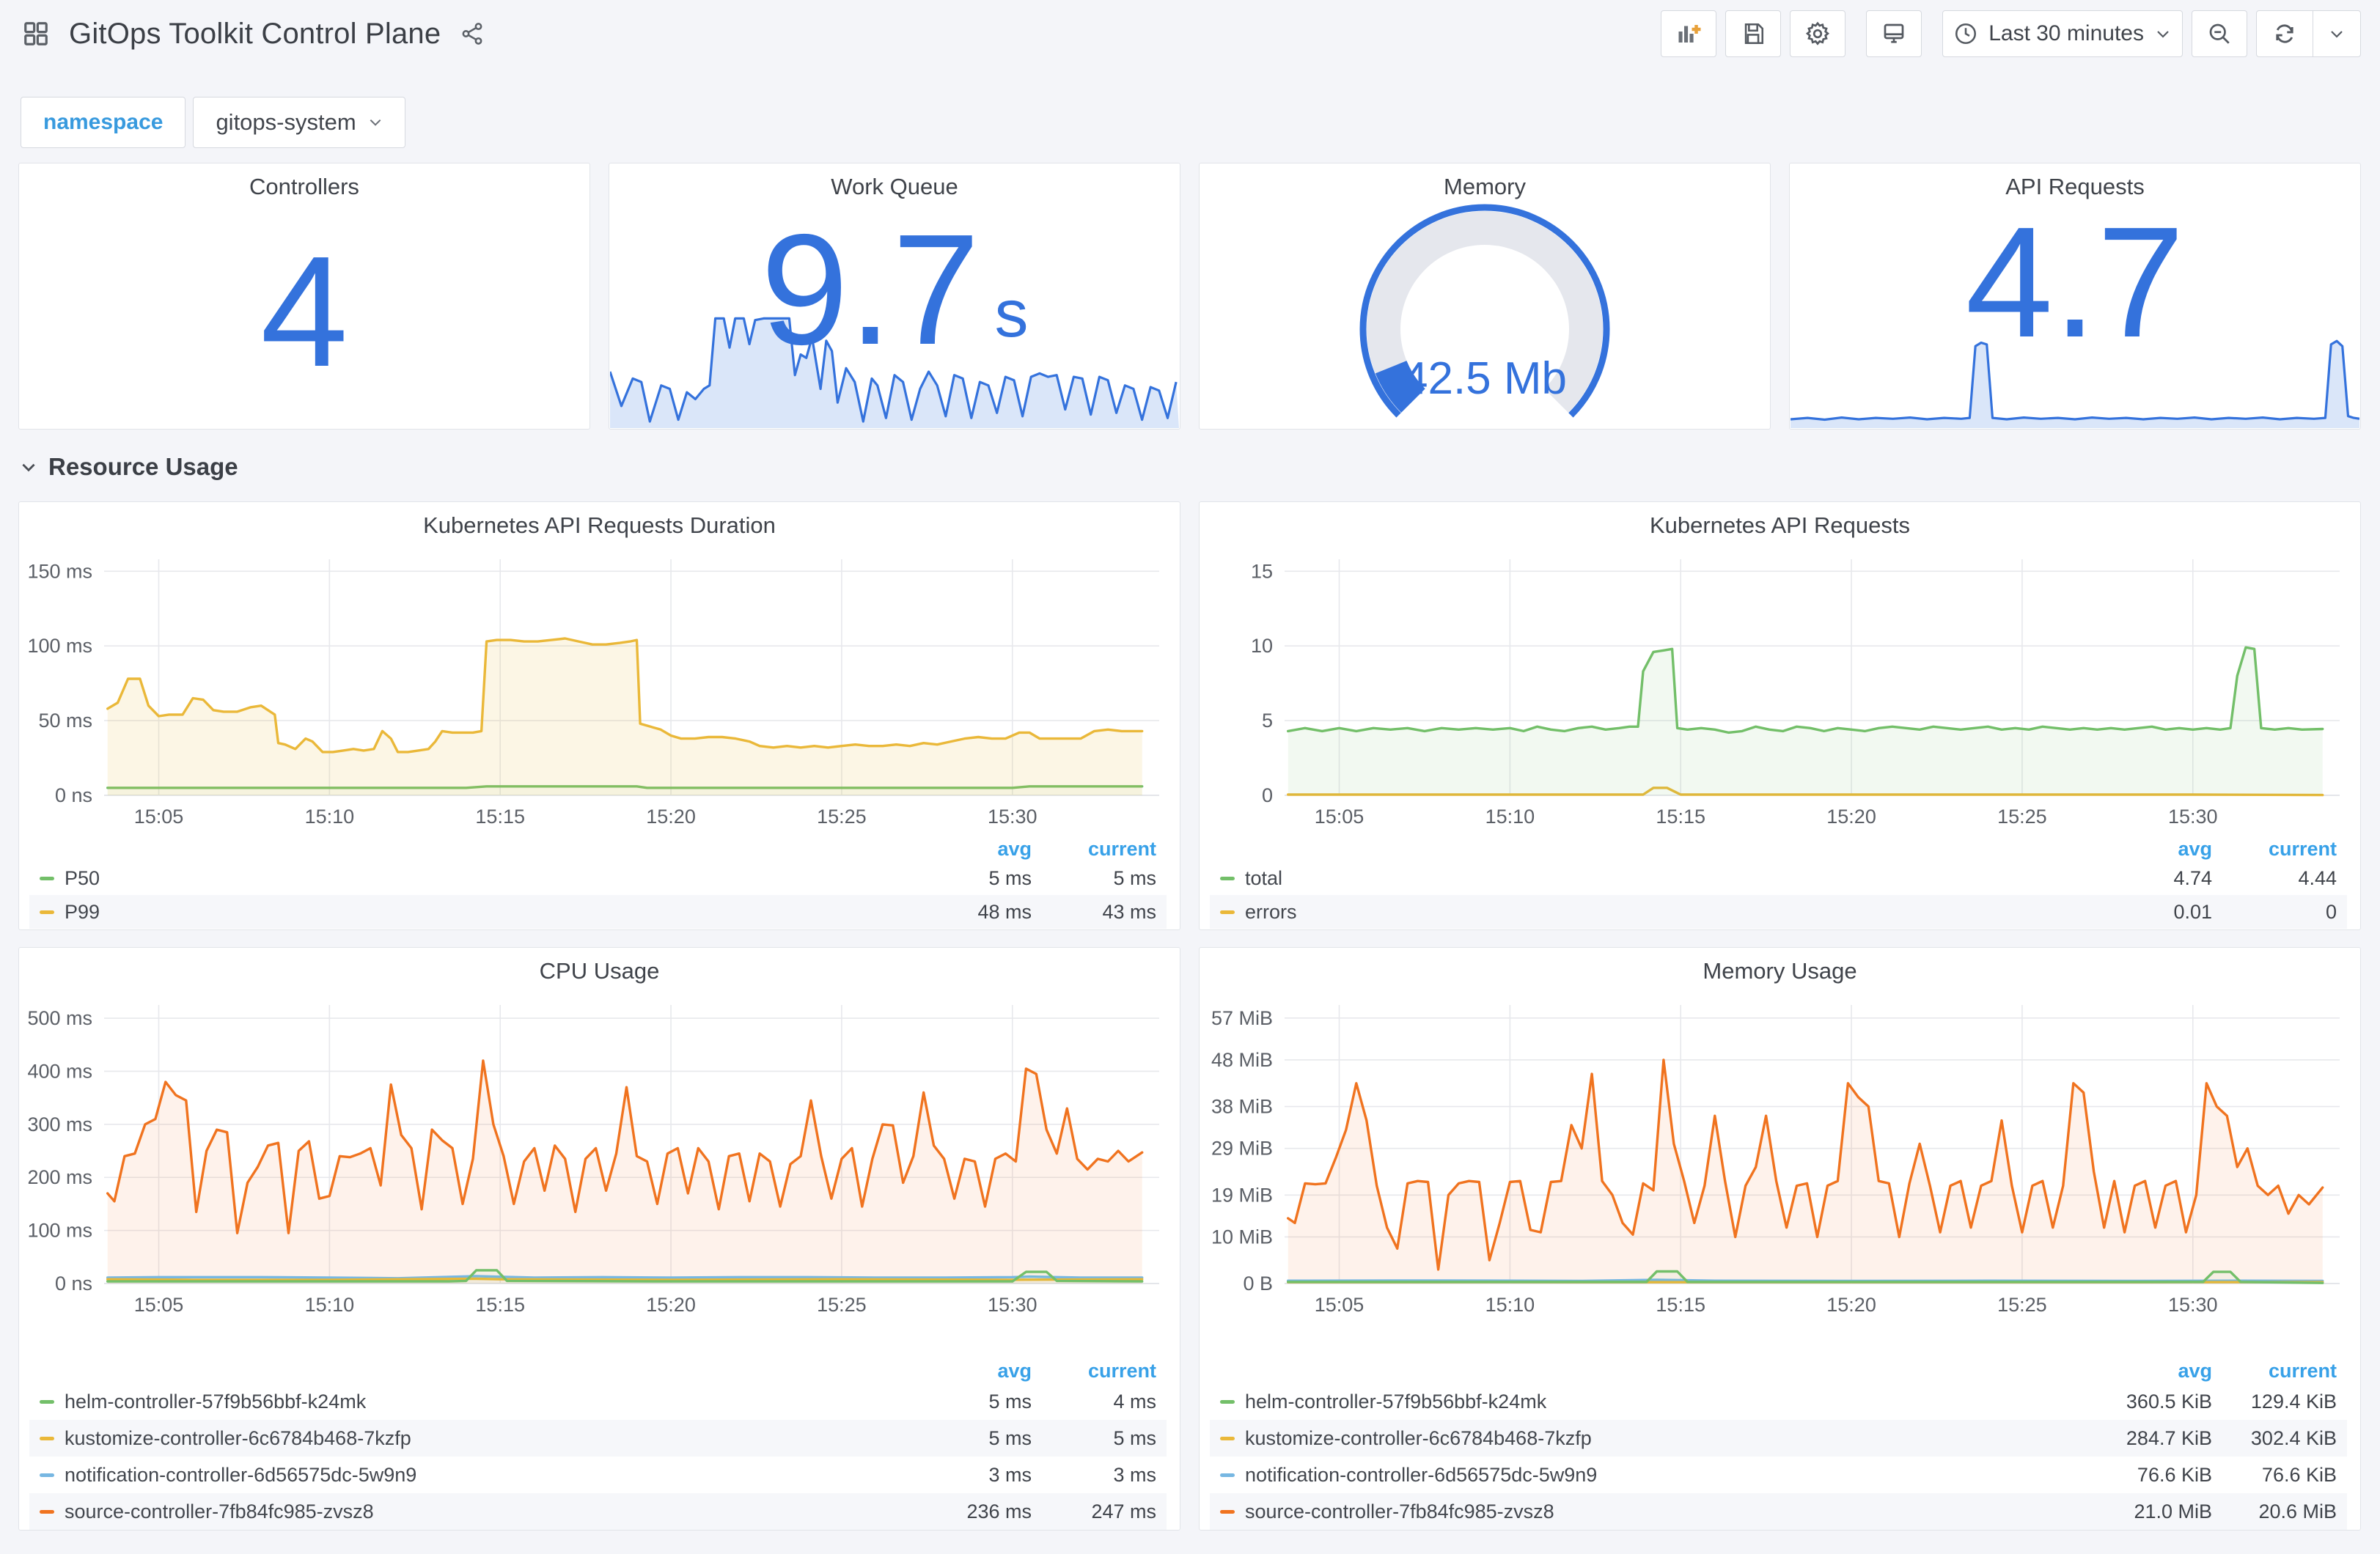  Describe the element at coordinates (2294, 1402) in the screenshot. I see `legend-current-value: 129.4 KiB` at that location.